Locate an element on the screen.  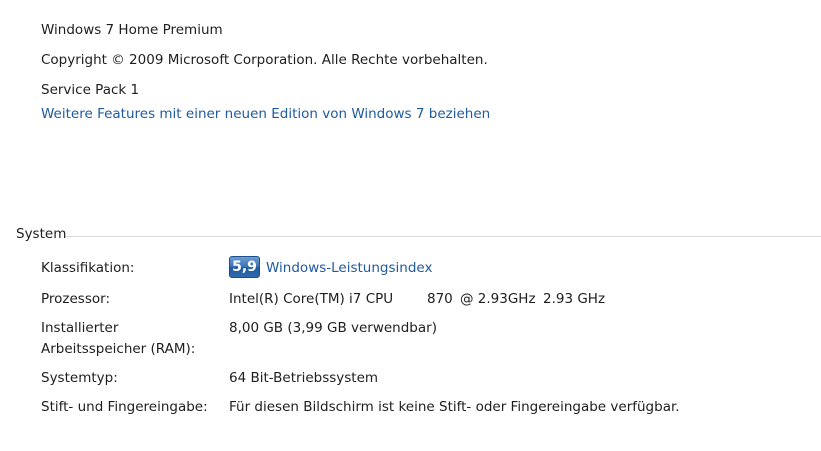
ram-label: Installierter Arbeitsspeicher (RAM): is located at coordinates (118, 338).